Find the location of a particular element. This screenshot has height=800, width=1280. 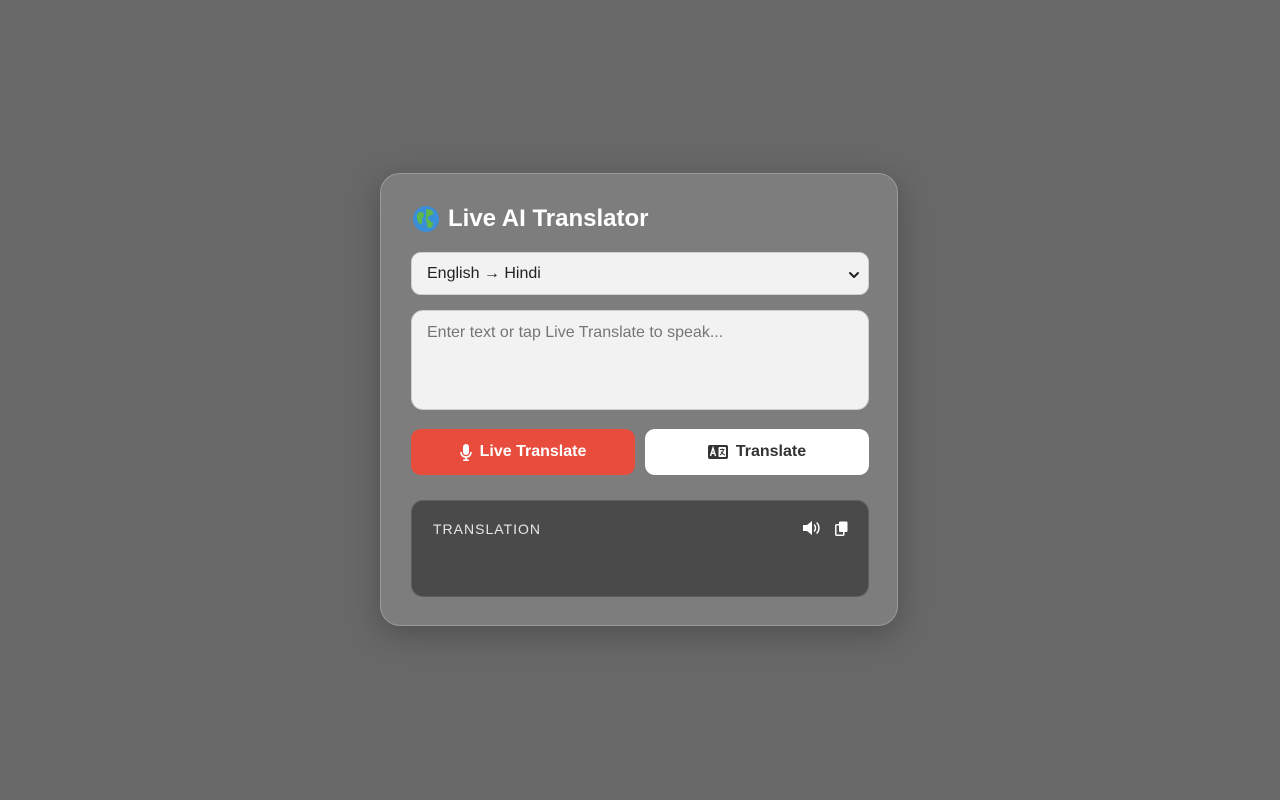

globe-icon is located at coordinates (426, 219).